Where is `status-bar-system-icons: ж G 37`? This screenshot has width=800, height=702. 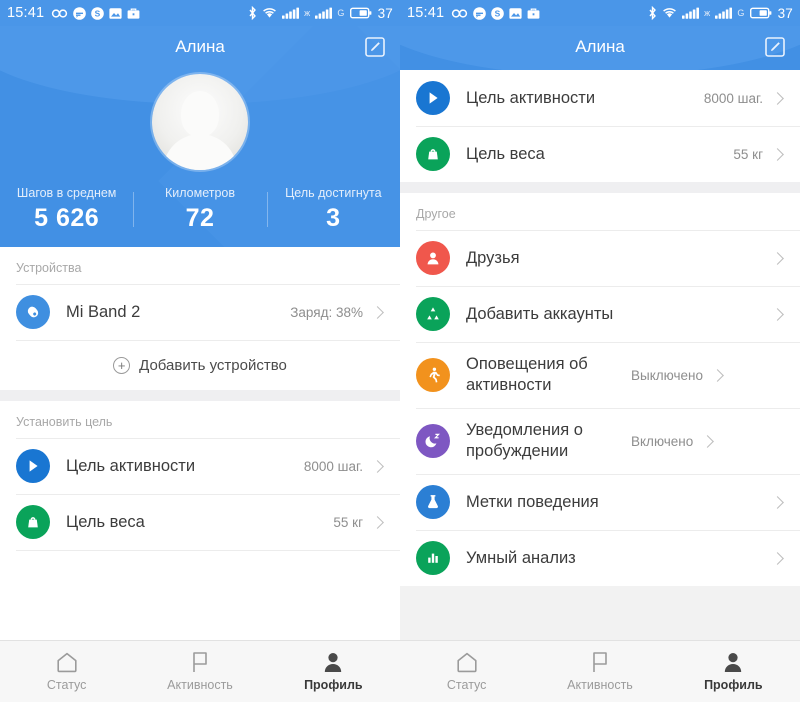
status-bar-system-icons: ж G 37 is located at coordinates (320, 13).